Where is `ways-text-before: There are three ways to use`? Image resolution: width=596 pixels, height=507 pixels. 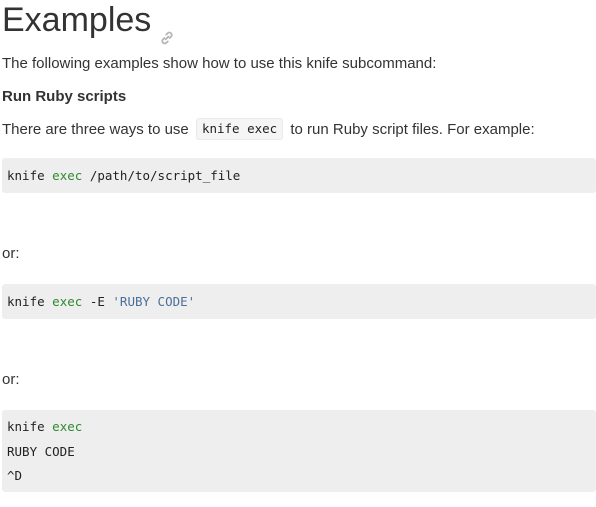
ways-text-before: There are three ways to use is located at coordinates (95, 129).